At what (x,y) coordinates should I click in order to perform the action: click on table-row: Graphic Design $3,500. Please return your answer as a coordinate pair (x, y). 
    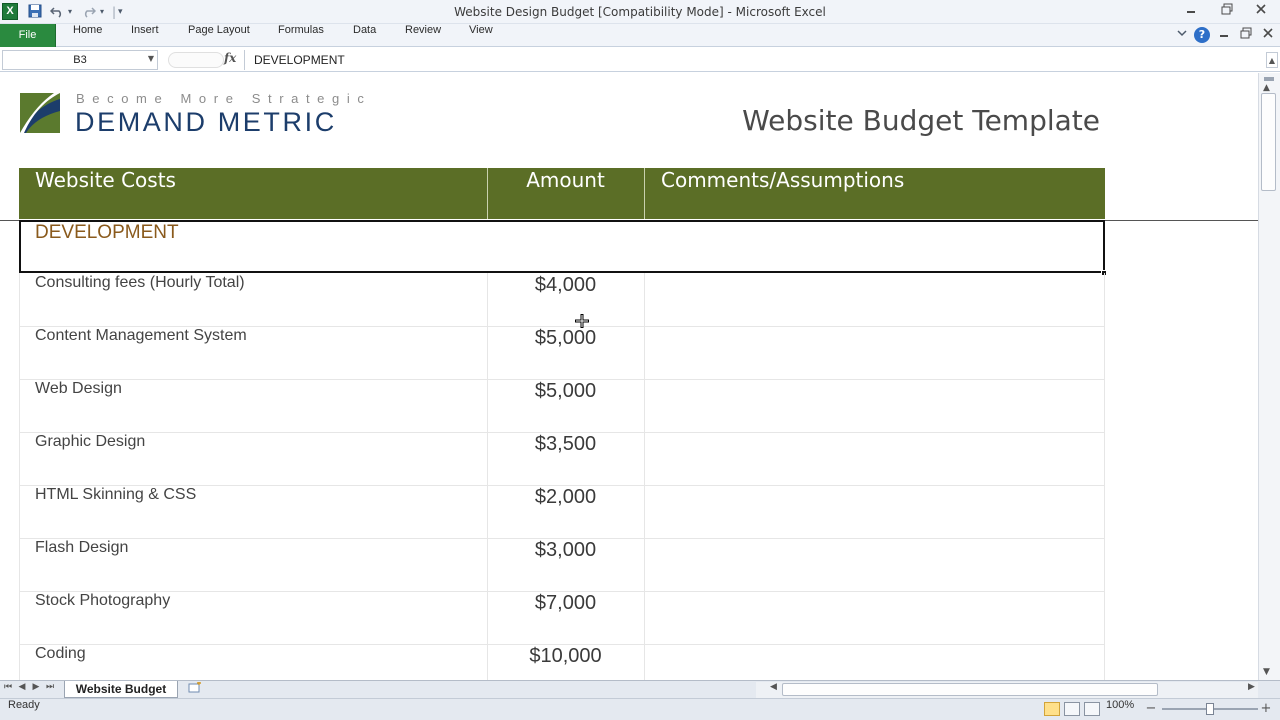
    Looking at the image, I should click on (562, 459).